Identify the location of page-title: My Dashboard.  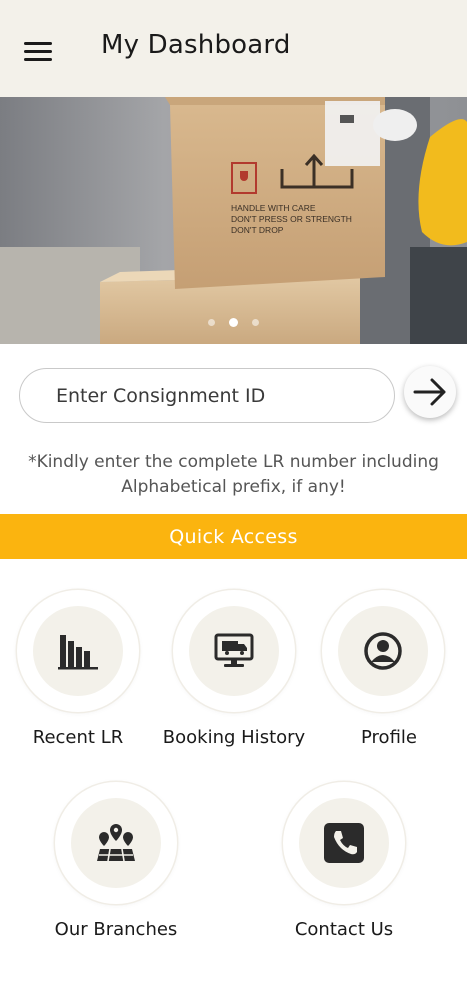
(196, 45).